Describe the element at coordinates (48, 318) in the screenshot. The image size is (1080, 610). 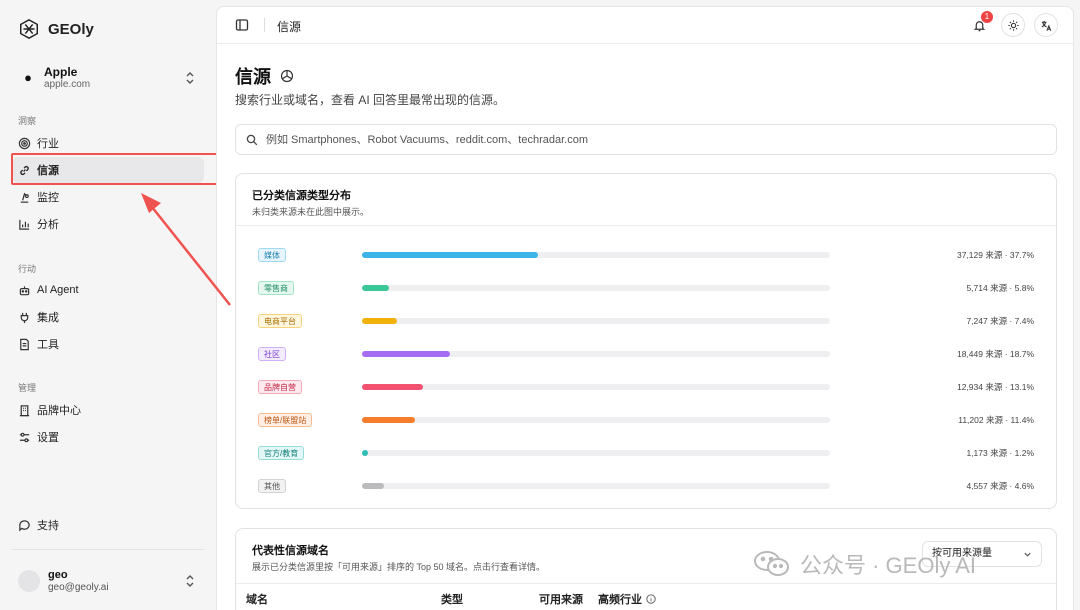
I see `sidebar-item-label: 集成` at that location.